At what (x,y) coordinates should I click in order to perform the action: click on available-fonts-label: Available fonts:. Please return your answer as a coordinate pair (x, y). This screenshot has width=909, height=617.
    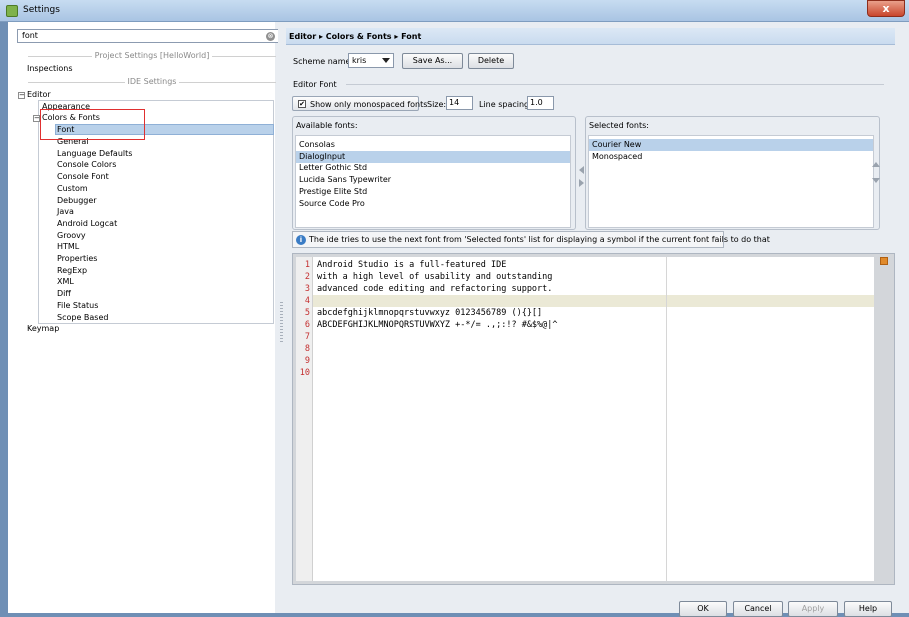
    Looking at the image, I should click on (327, 125).